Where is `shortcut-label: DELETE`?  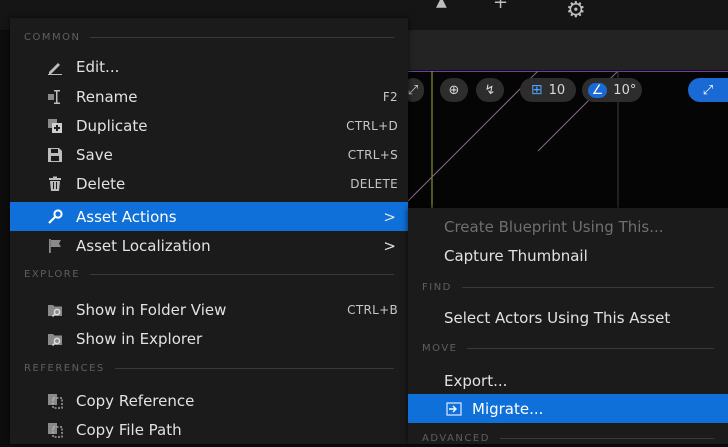
shortcut-label: DELETE is located at coordinates (374, 183).